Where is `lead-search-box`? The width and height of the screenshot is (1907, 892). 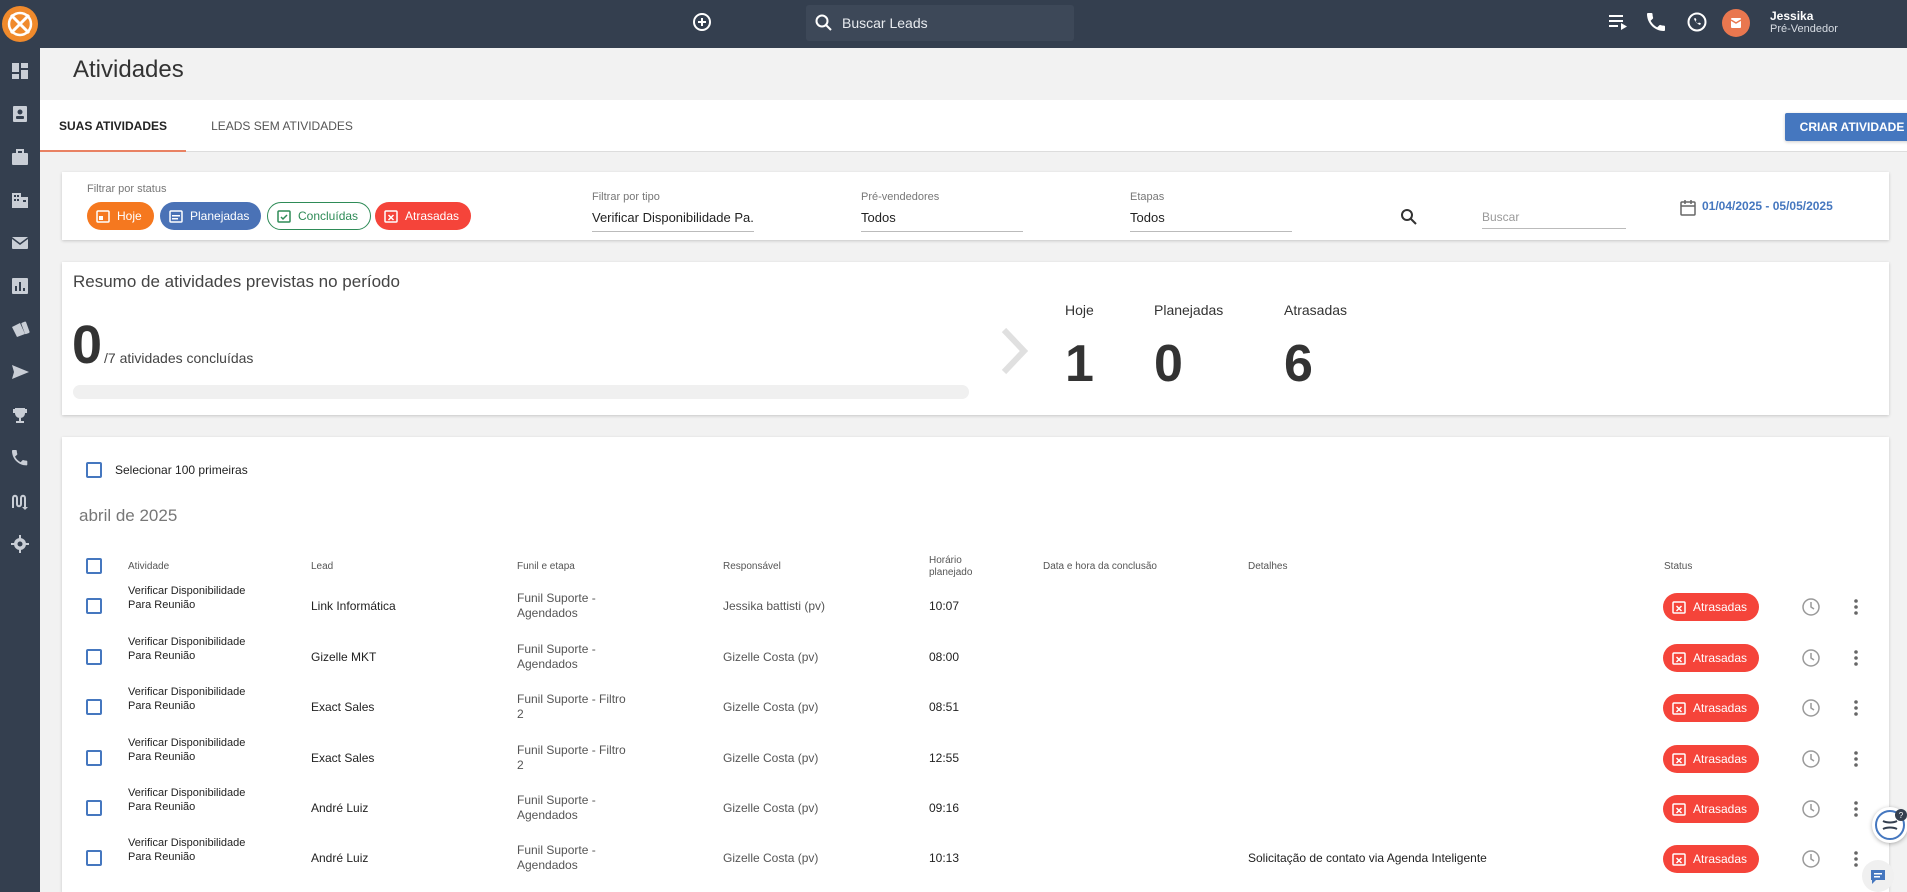
lead-search-box is located at coordinates (940, 23).